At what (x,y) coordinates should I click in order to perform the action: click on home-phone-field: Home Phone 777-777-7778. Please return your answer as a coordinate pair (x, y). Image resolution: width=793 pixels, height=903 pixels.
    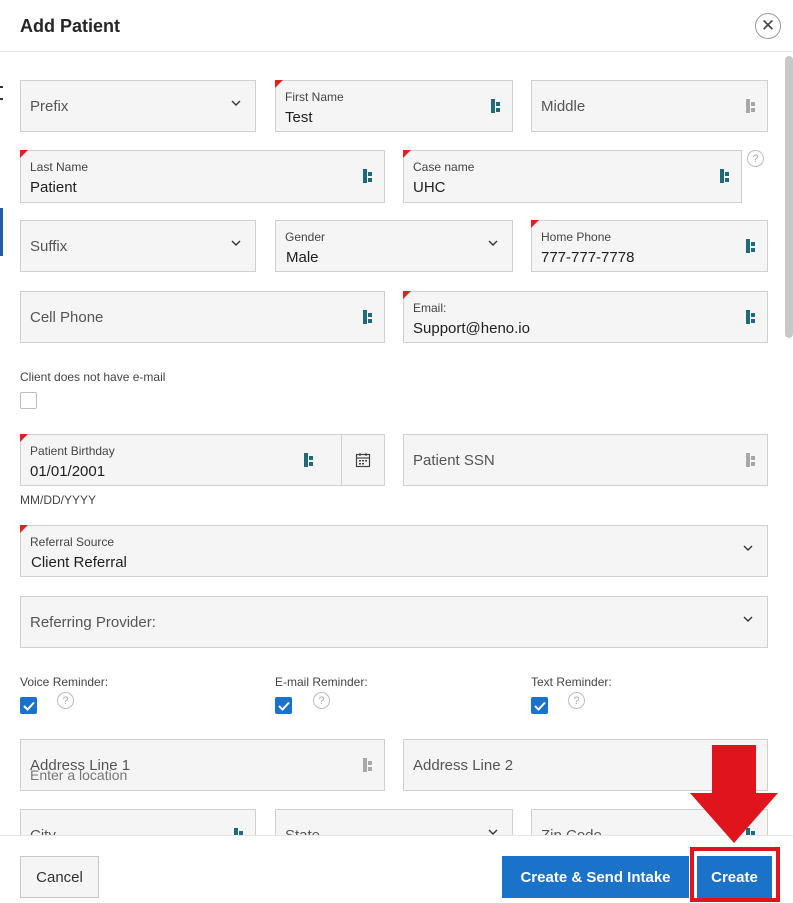
    Looking at the image, I should click on (649, 246).